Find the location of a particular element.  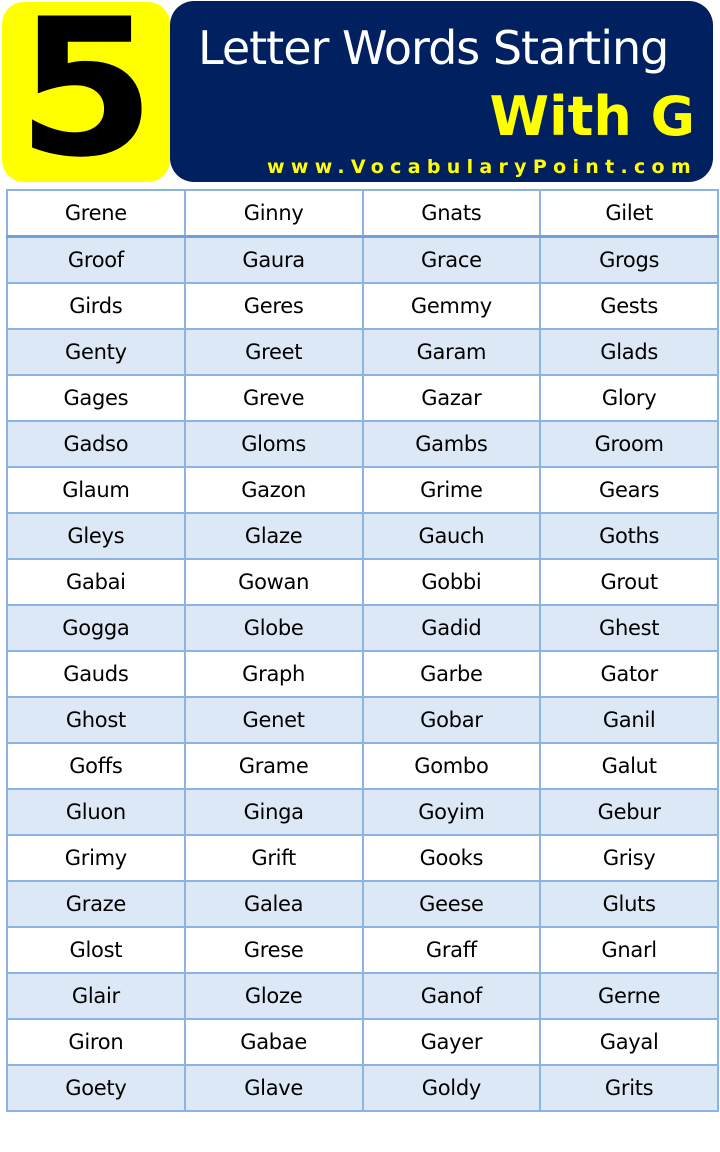

word-cell: Gadso is located at coordinates (96, 444).